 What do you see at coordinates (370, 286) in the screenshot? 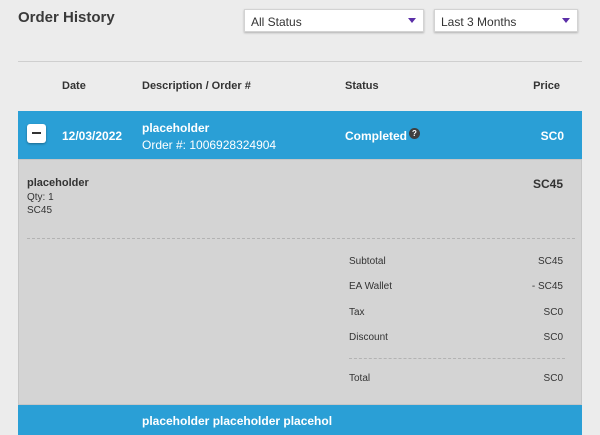
I see `ea-wallet-label: EA Wallet` at bounding box center [370, 286].